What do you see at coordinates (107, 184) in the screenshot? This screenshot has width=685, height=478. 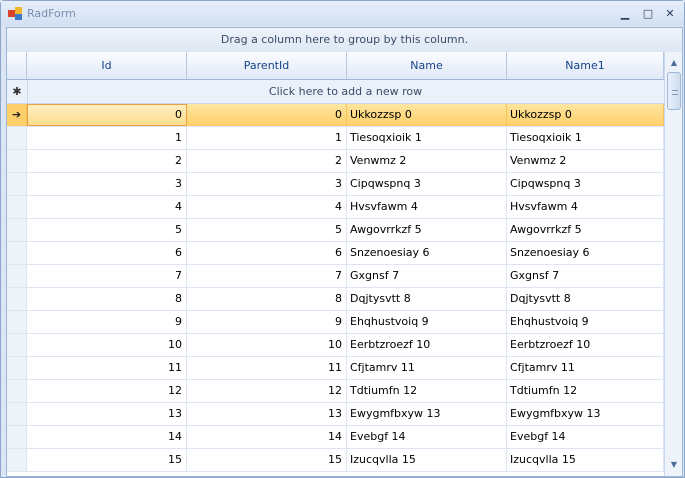 I see `cell-id: 3` at bounding box center [107, 184].